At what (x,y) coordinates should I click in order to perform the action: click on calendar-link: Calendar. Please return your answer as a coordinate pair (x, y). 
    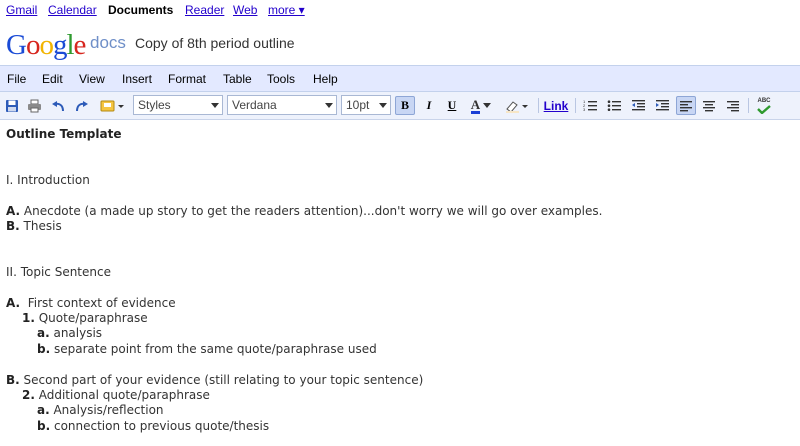
    Looking at the image, I should click on (72, 10).